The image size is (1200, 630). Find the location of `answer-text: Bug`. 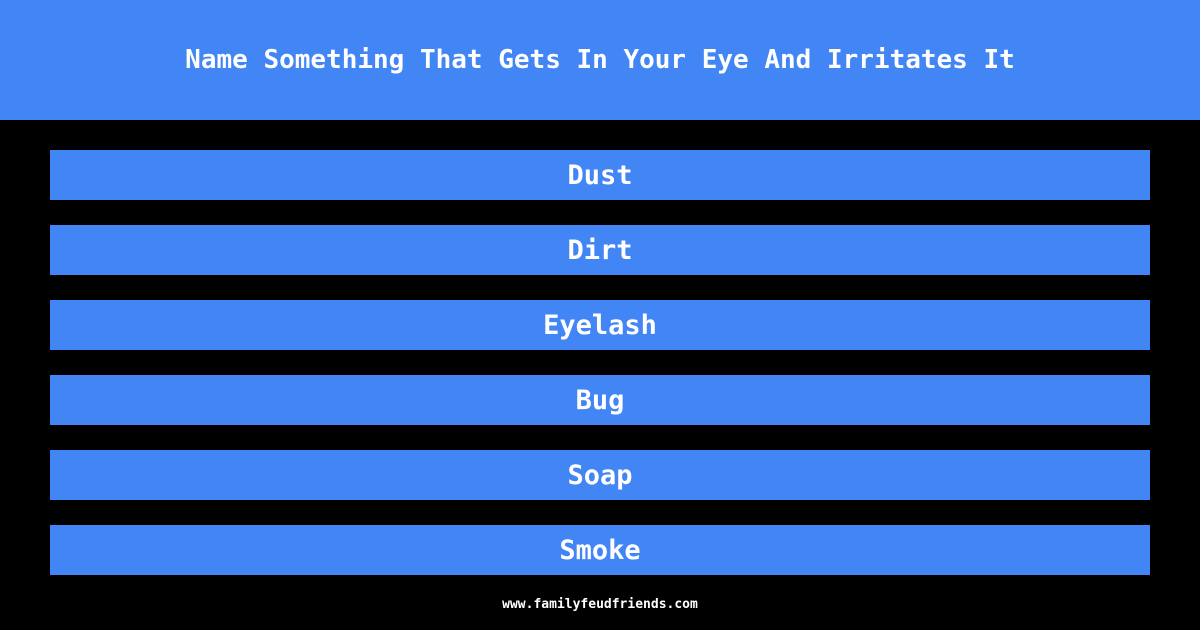

answer-text: Bug is located at coordinates (600, 400).